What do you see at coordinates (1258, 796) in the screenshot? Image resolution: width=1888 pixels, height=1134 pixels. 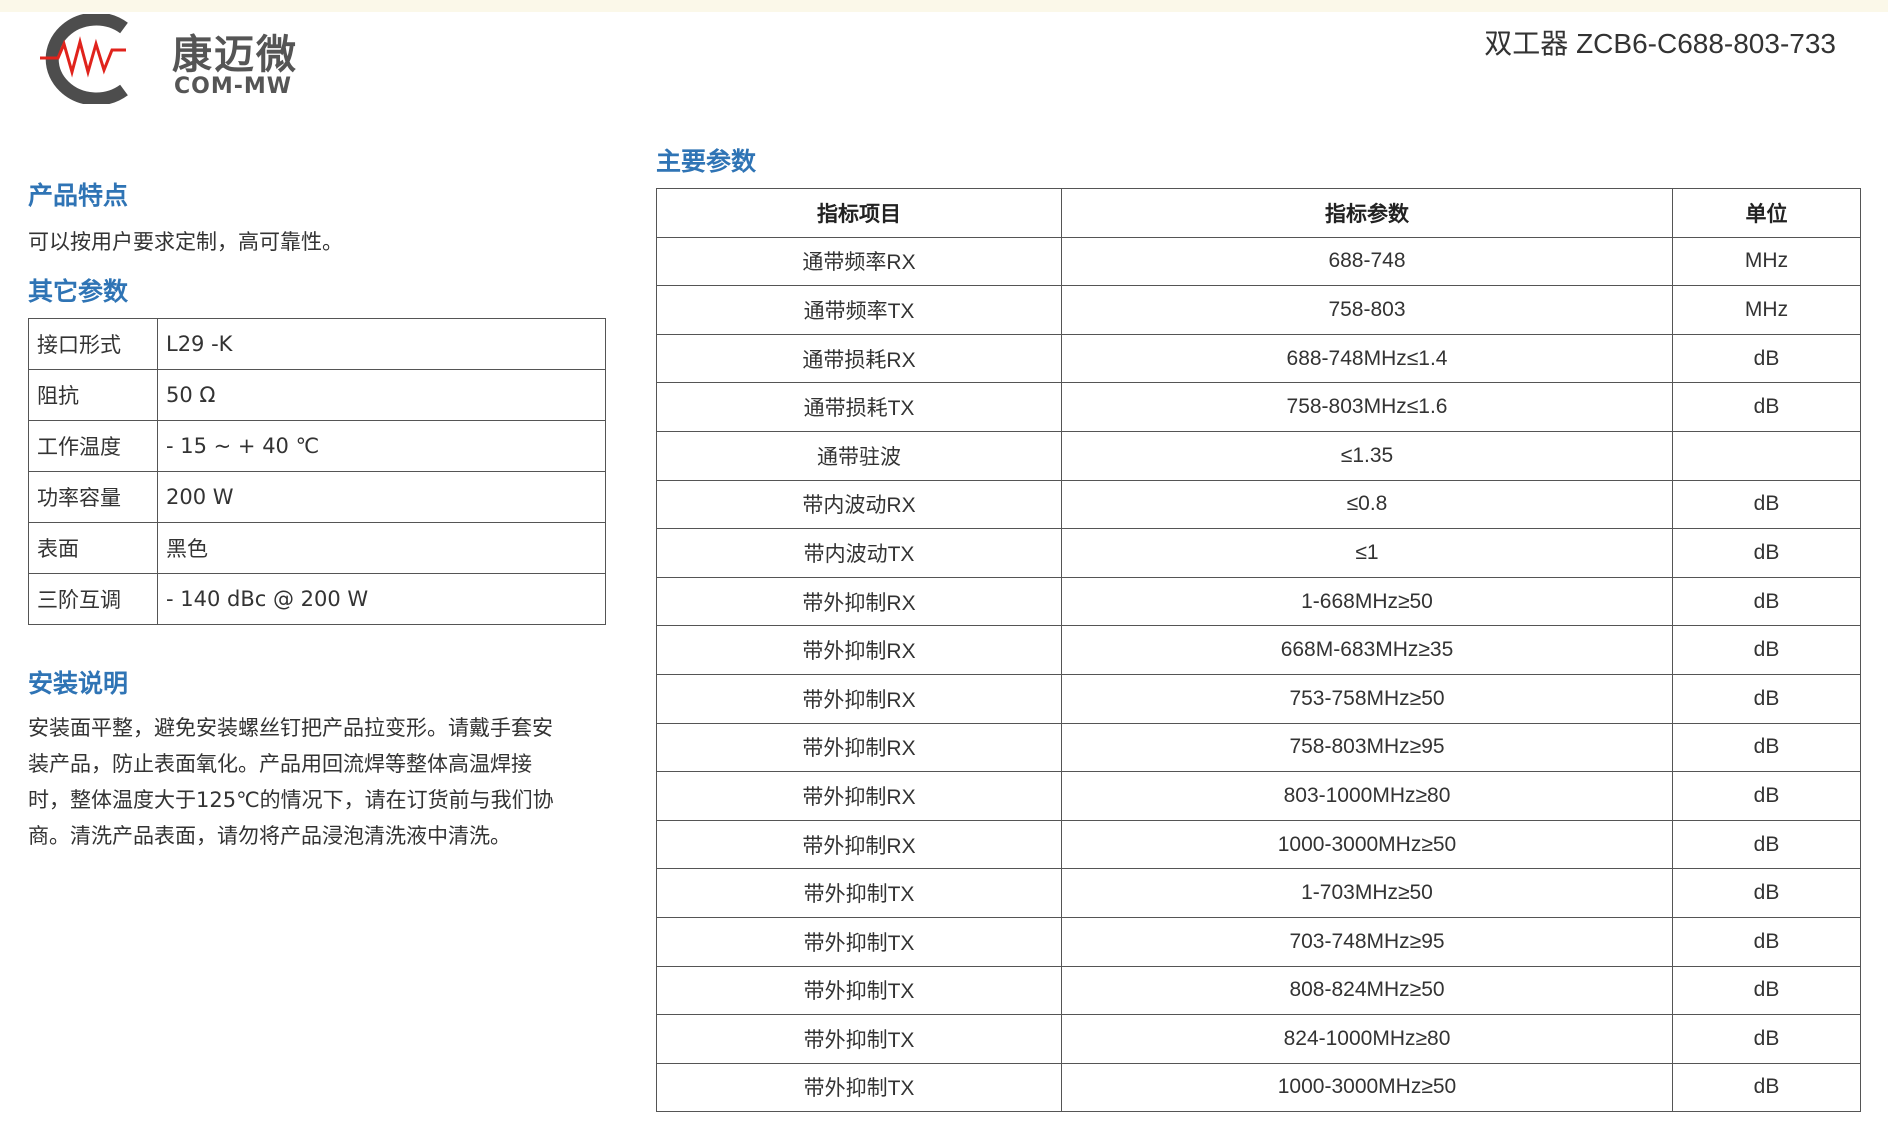 I see `table-row: 带外抑制RX 803-1000MHz≥80 dB` at bounding box center [1258, 796].